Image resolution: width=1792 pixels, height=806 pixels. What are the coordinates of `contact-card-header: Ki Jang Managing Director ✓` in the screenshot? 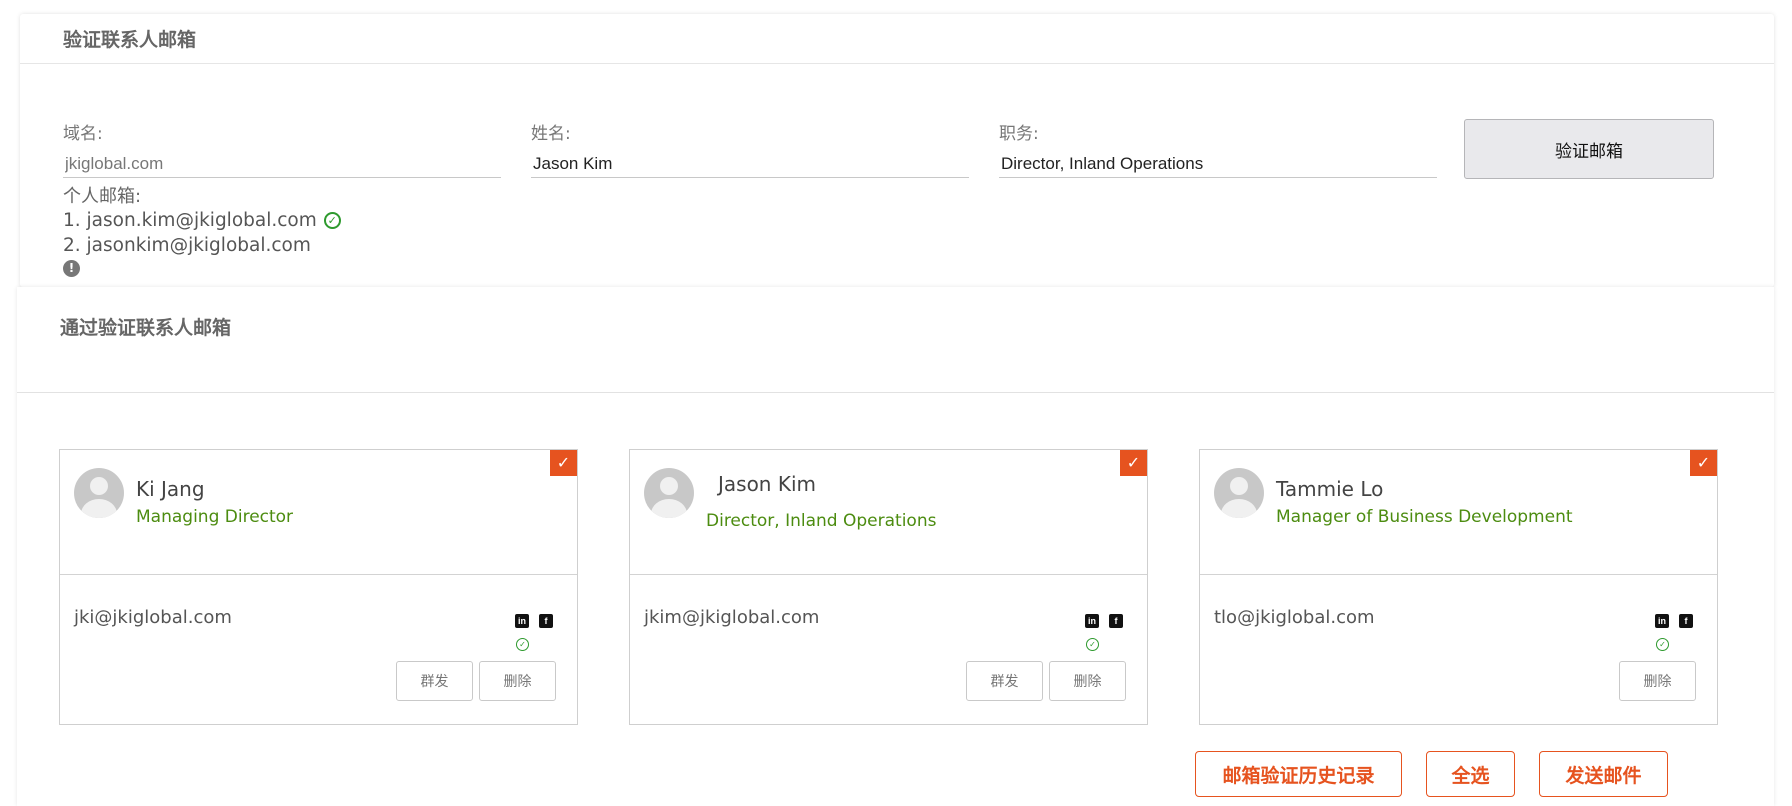 It's located at (318, 512).